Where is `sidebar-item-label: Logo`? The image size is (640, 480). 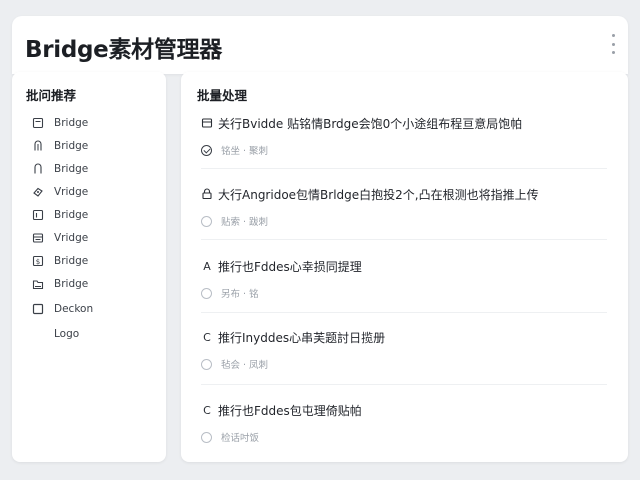 sidebar-item-label: Logo is located at coordinates (67, 334).